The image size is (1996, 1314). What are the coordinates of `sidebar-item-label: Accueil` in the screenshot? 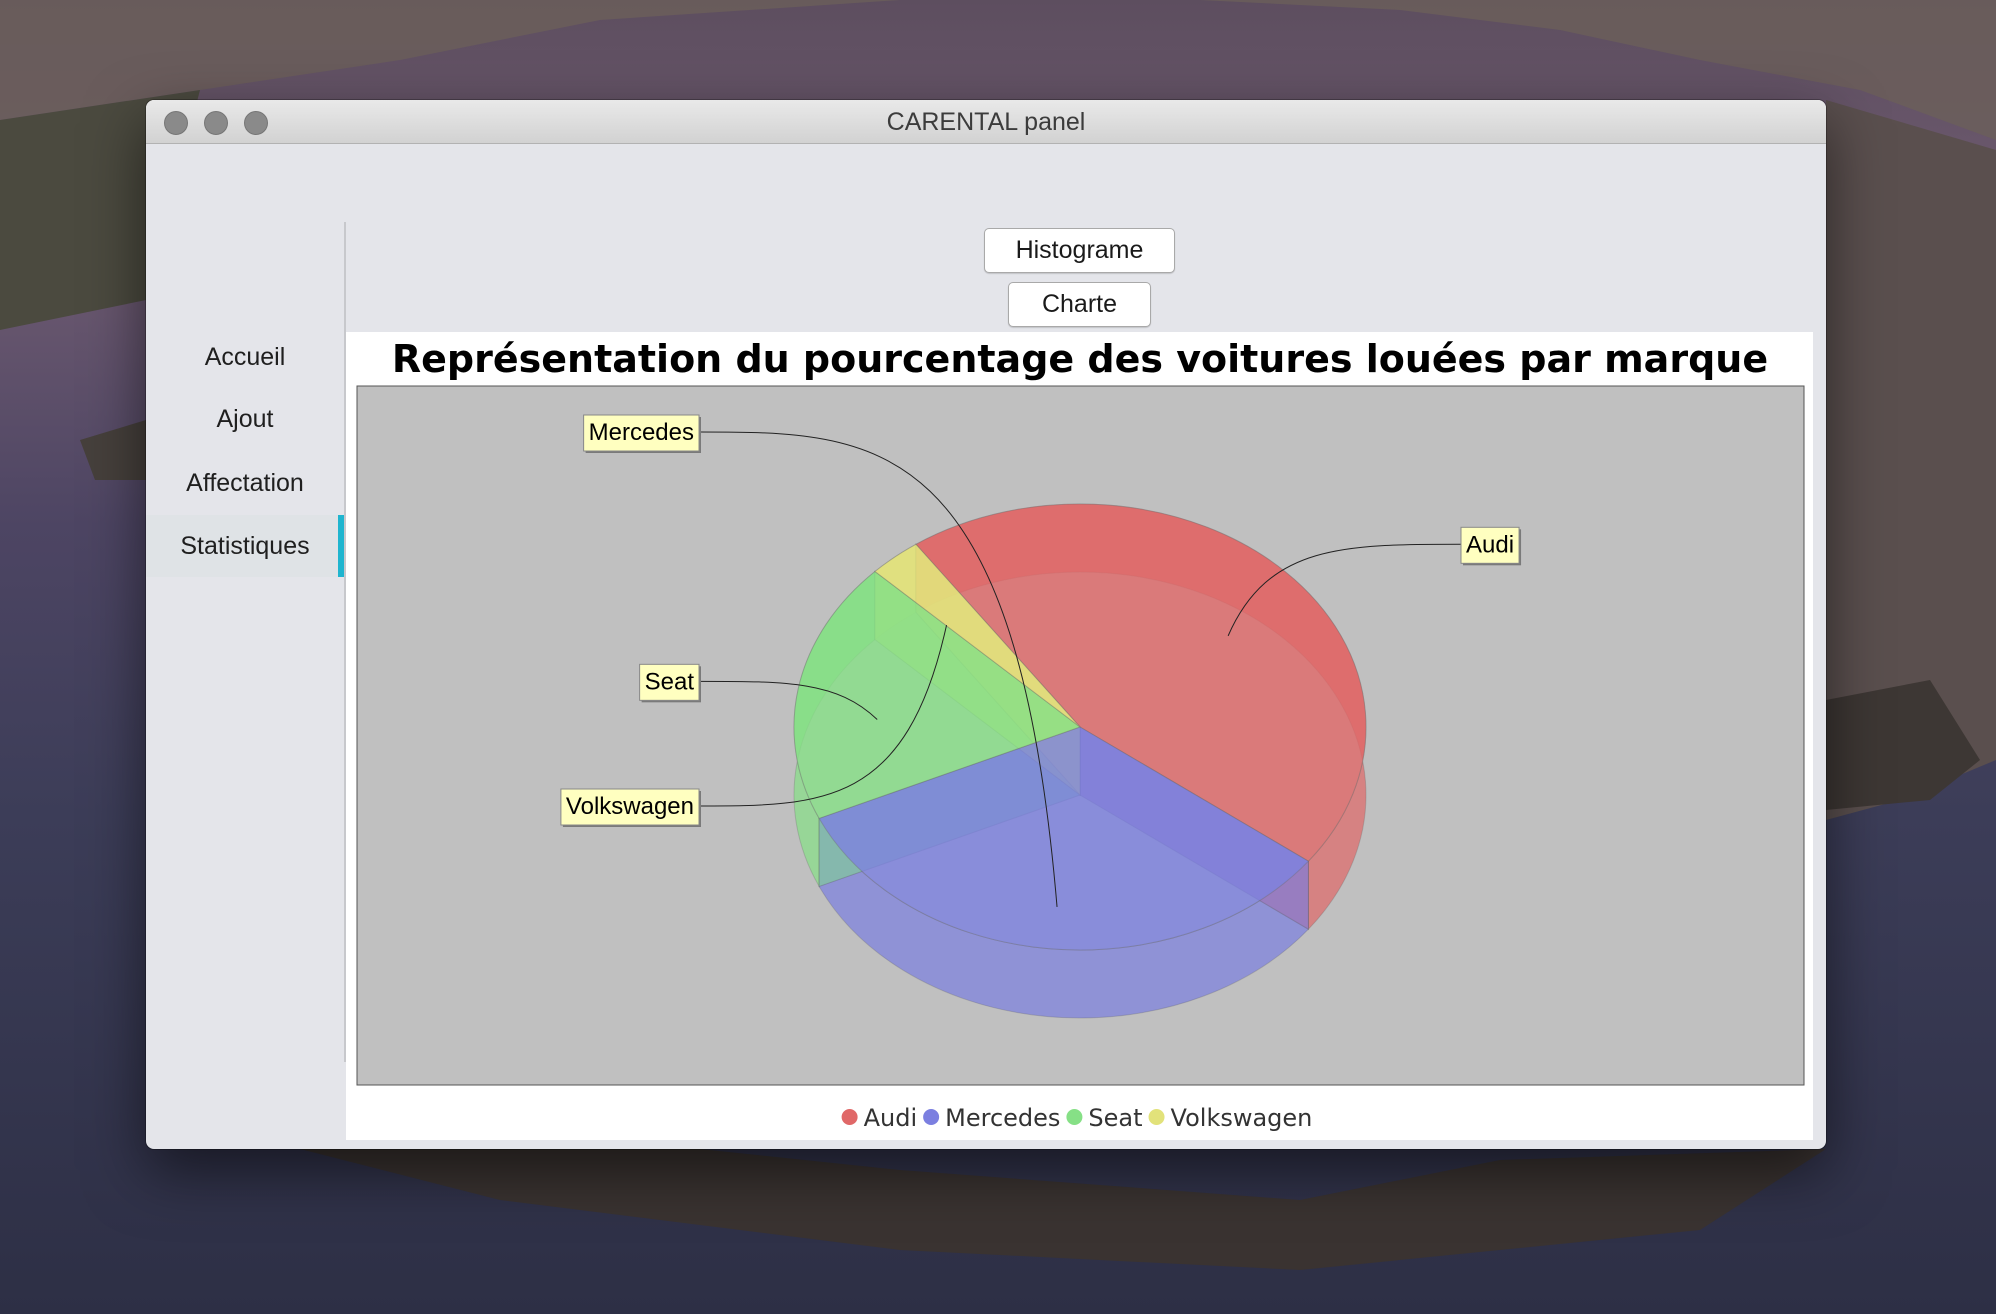 It's located at (245, 357).